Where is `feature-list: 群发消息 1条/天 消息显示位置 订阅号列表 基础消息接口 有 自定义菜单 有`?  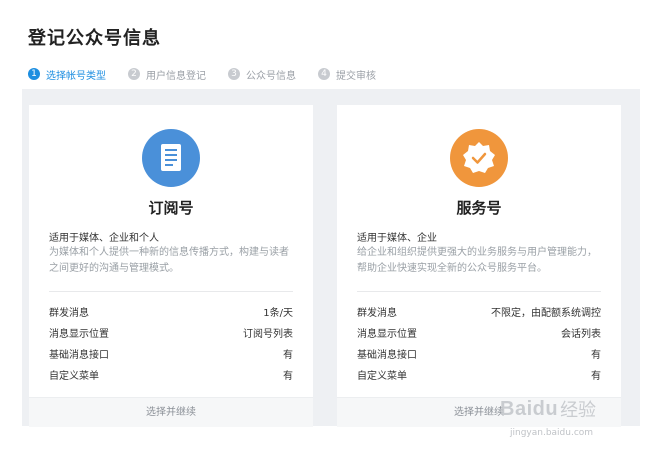 feature-list: 群发消息 1条/天 消息显示位置 订阅号列表 基础消息接口 有 自定义菜单 有 is located at coordinates (171, 343).